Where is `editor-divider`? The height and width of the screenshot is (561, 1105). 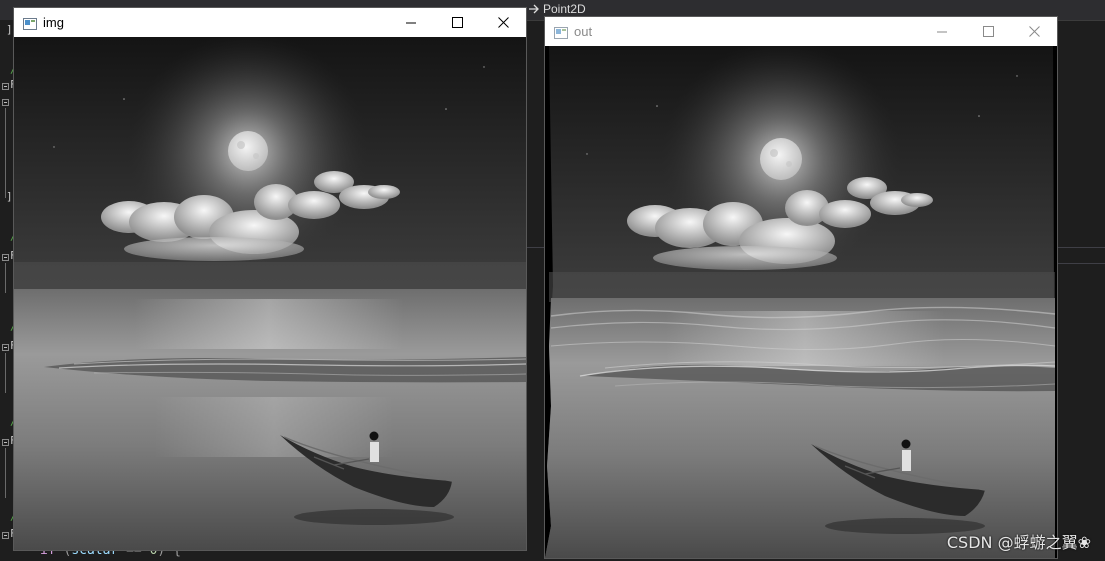 editor-divider is located at coordinates (1081, 263).